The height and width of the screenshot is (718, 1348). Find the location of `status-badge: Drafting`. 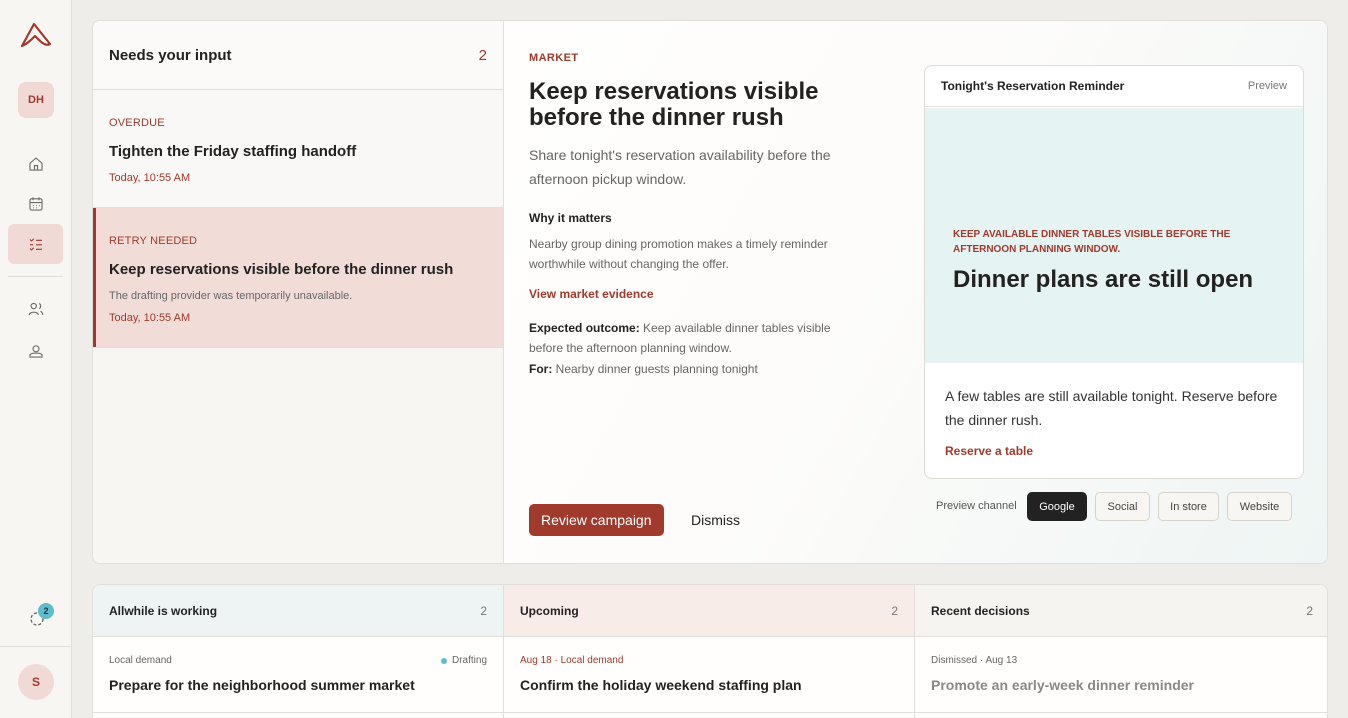

status-badge: Drafting is located at coordinates (463, 660).